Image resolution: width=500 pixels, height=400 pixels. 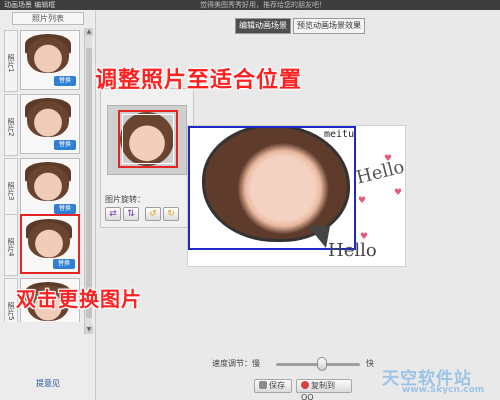 I want to click on rotate-label: 图片旋转：, so click(x=125, y=199).